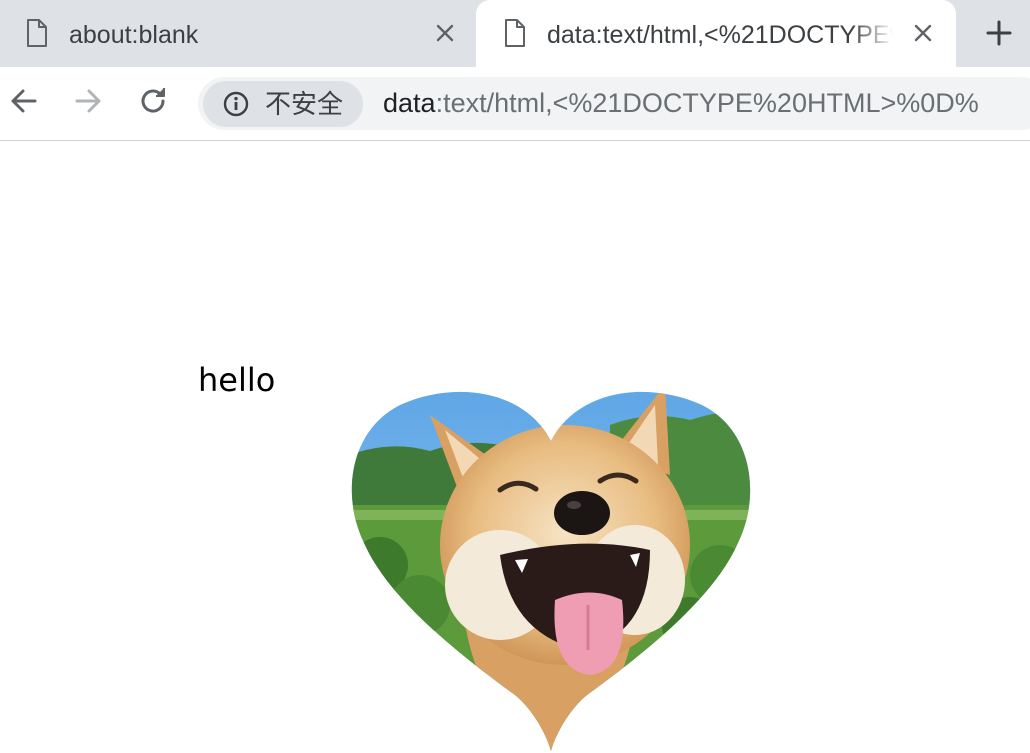 The width and height of the screenshot is (1030, 753). What do you see at coordinates (409, 103) in the screenshot?
I see `url-scheme: data` at bounding box center [409, 103].